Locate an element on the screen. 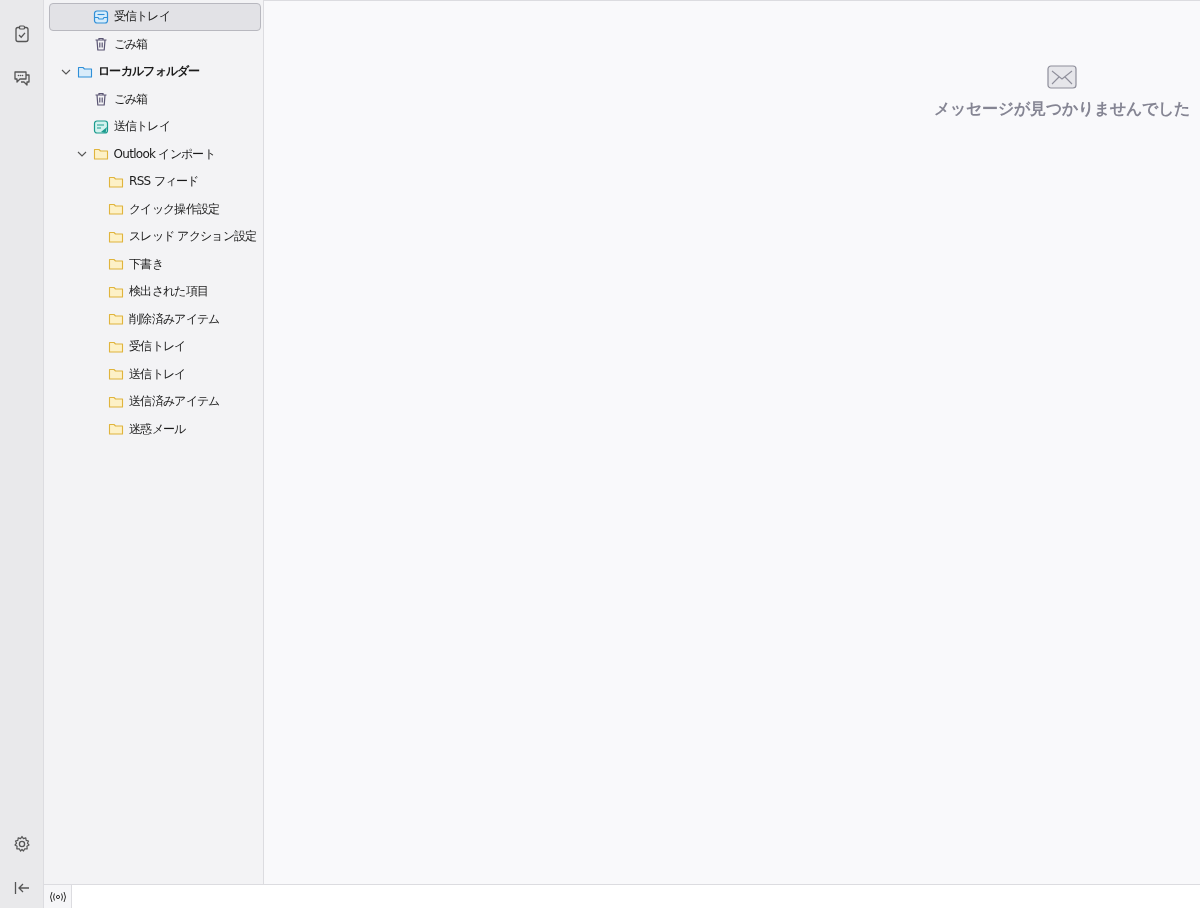  folder-item: 下書き is located at coordinates (155, 264).